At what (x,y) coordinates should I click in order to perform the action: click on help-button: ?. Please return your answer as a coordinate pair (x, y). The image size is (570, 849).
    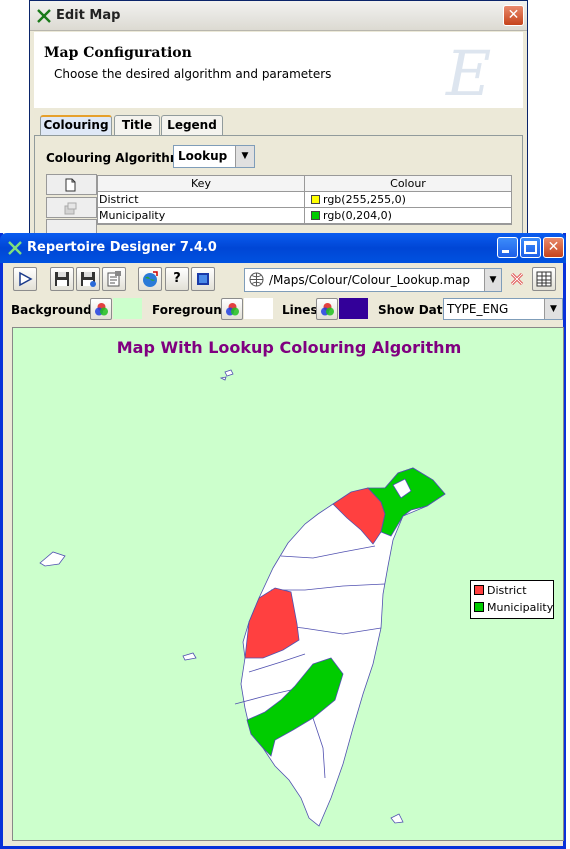
    Looking at the image, I should click on (177, 279).